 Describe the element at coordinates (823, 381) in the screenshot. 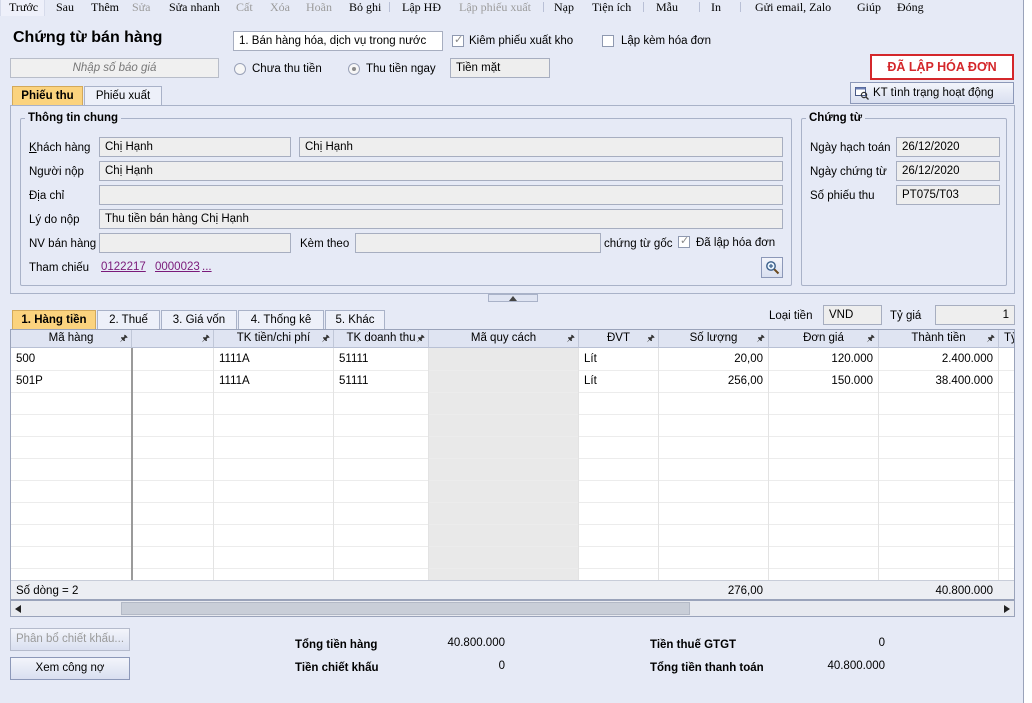

I see `cell-don-gia: 150.000` at that location.